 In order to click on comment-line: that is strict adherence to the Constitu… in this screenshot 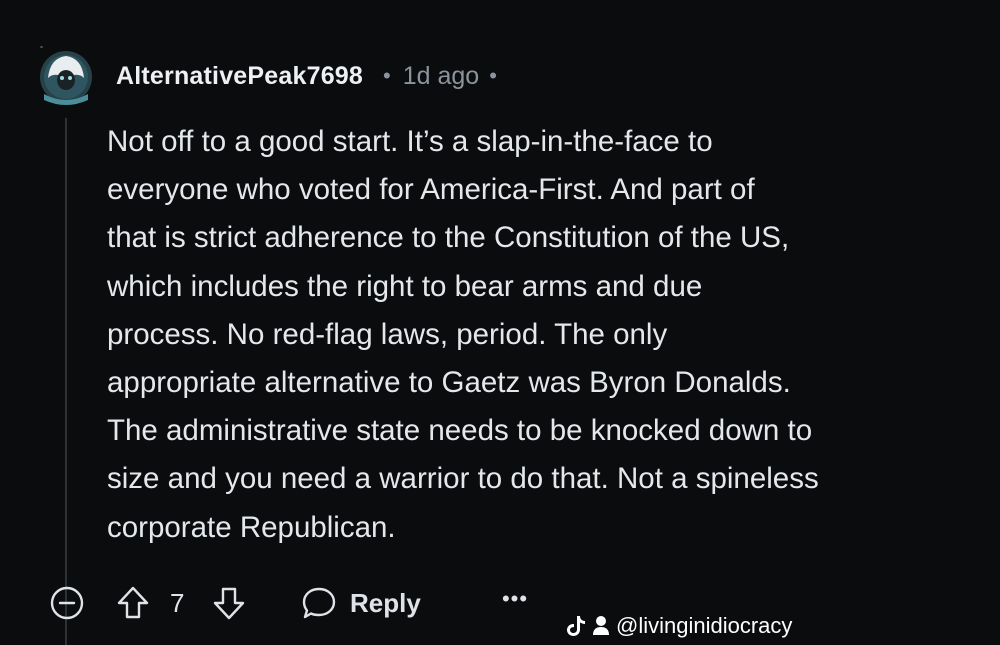, I will do `click(448, 238)`.